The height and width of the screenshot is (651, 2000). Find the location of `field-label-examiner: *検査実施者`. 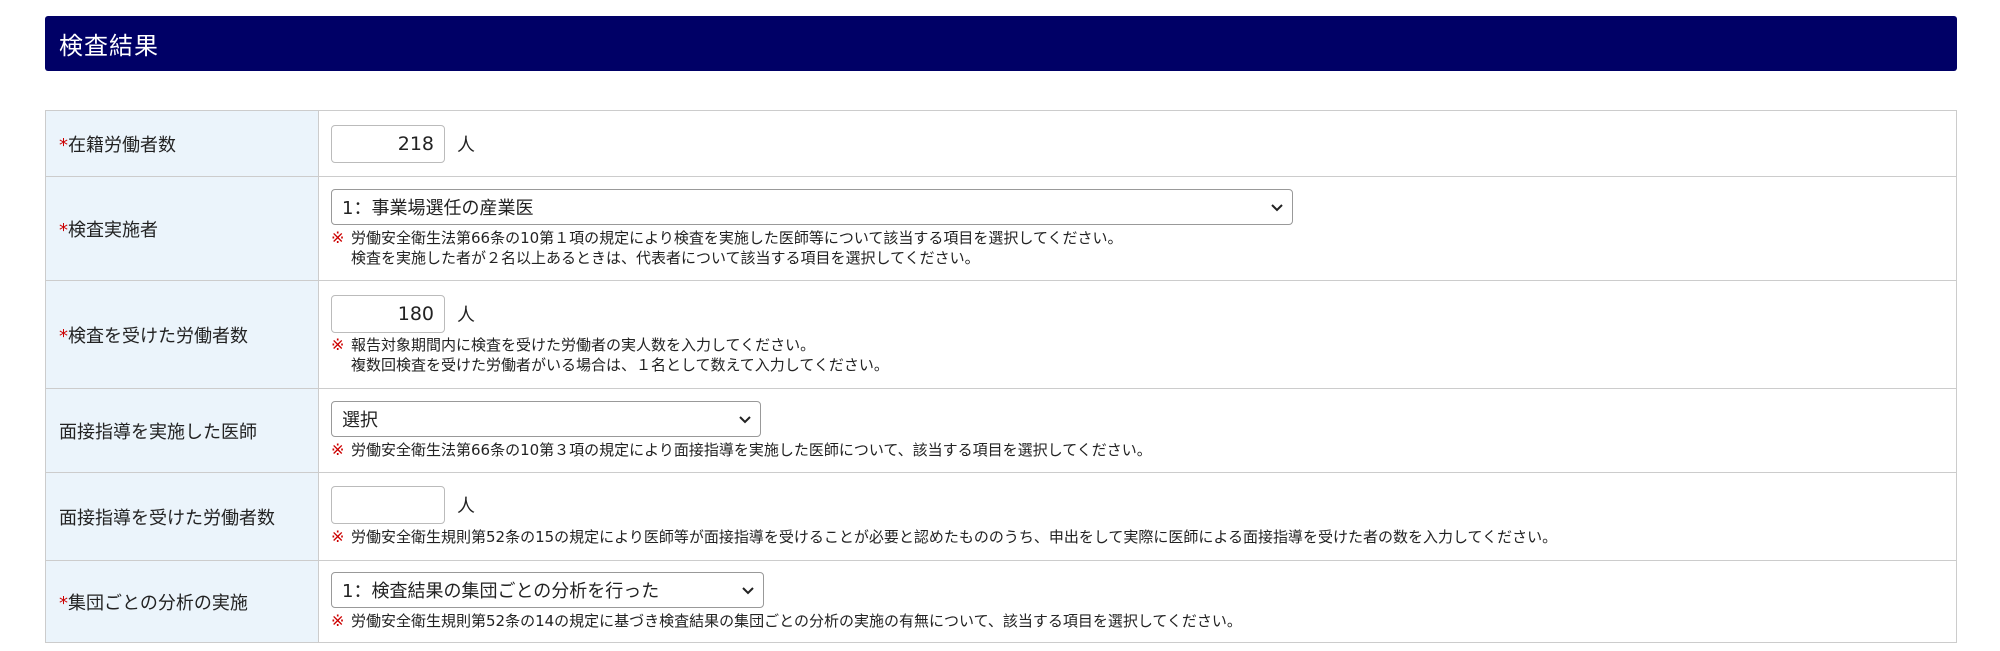

field-label-examiner: *検査実施者 is located at coordinates (182, 228).